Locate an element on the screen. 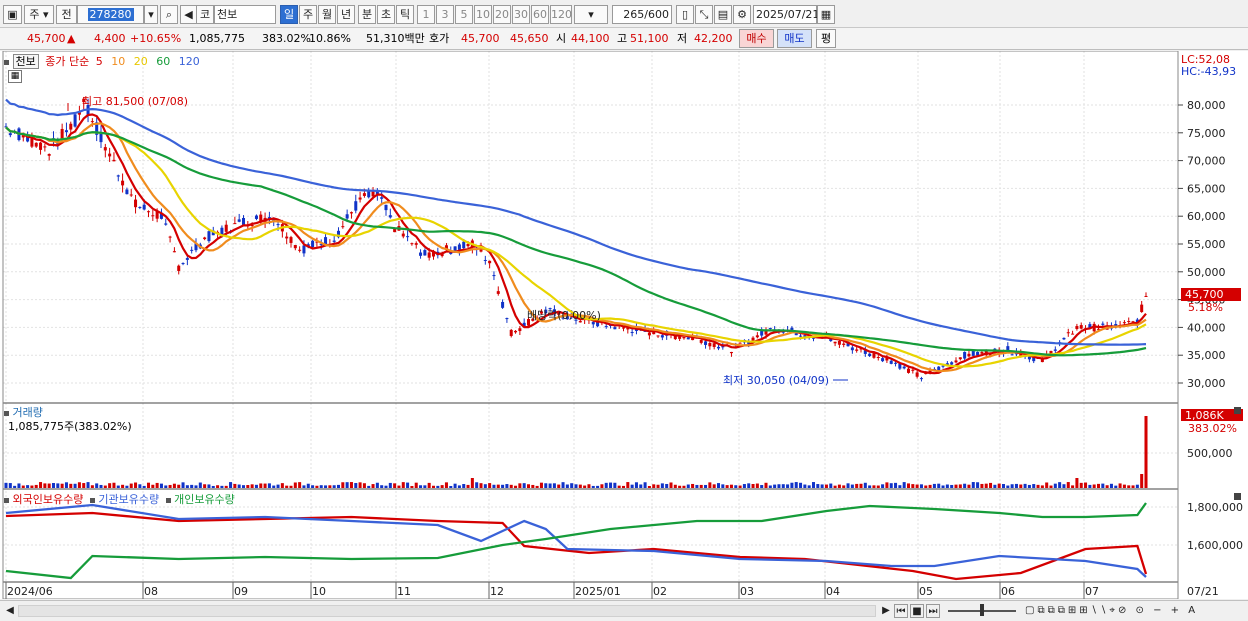  minute-30: 30 is located at coordinates (521, 14).